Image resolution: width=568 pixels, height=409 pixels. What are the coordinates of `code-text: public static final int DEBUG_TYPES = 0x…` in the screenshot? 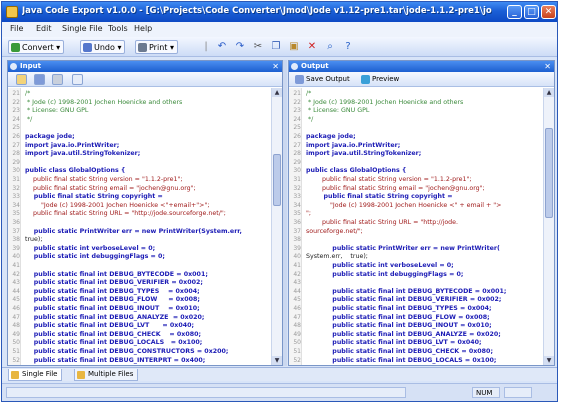 It's located at (399, 308).